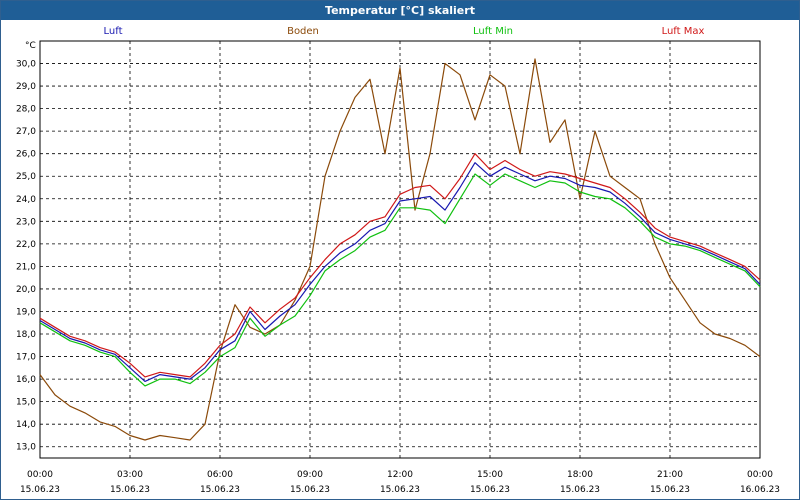 The image size is (800, 500). Describe the element at coordinates (490, 475) in the screenshot. I see `x-tick-time: 15:00` at that location.